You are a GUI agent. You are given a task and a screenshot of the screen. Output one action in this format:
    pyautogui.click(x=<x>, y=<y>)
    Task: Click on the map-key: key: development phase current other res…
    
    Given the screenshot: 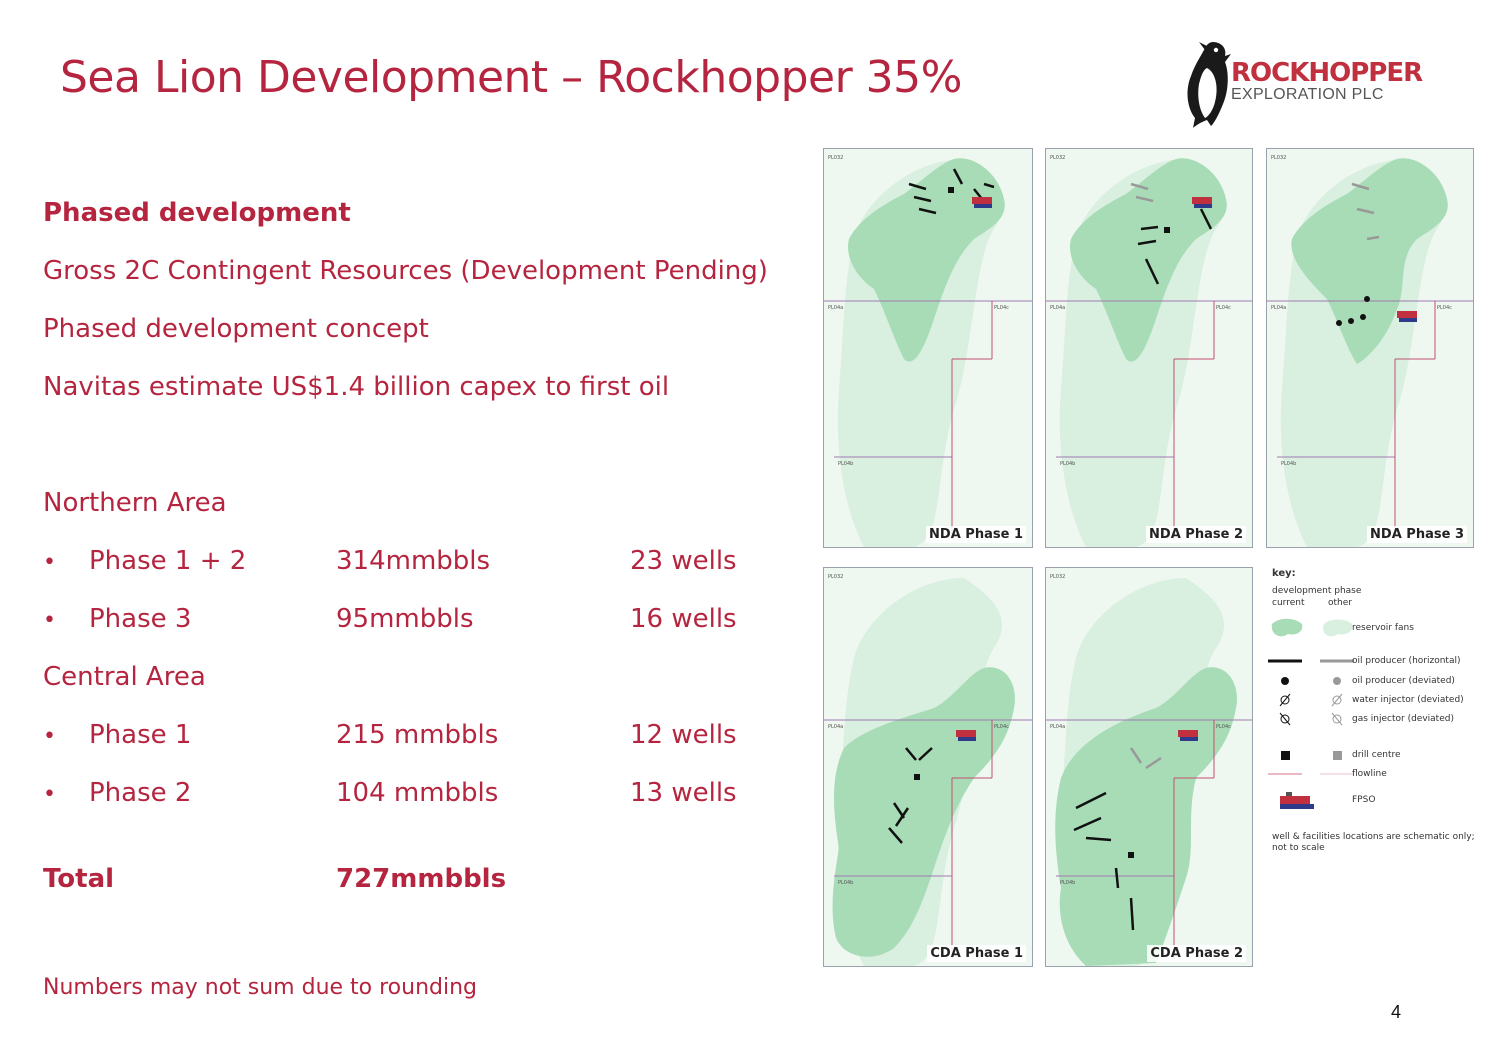 What is the action you would take?
    pyautogui.click(x=1371, y=716)
    